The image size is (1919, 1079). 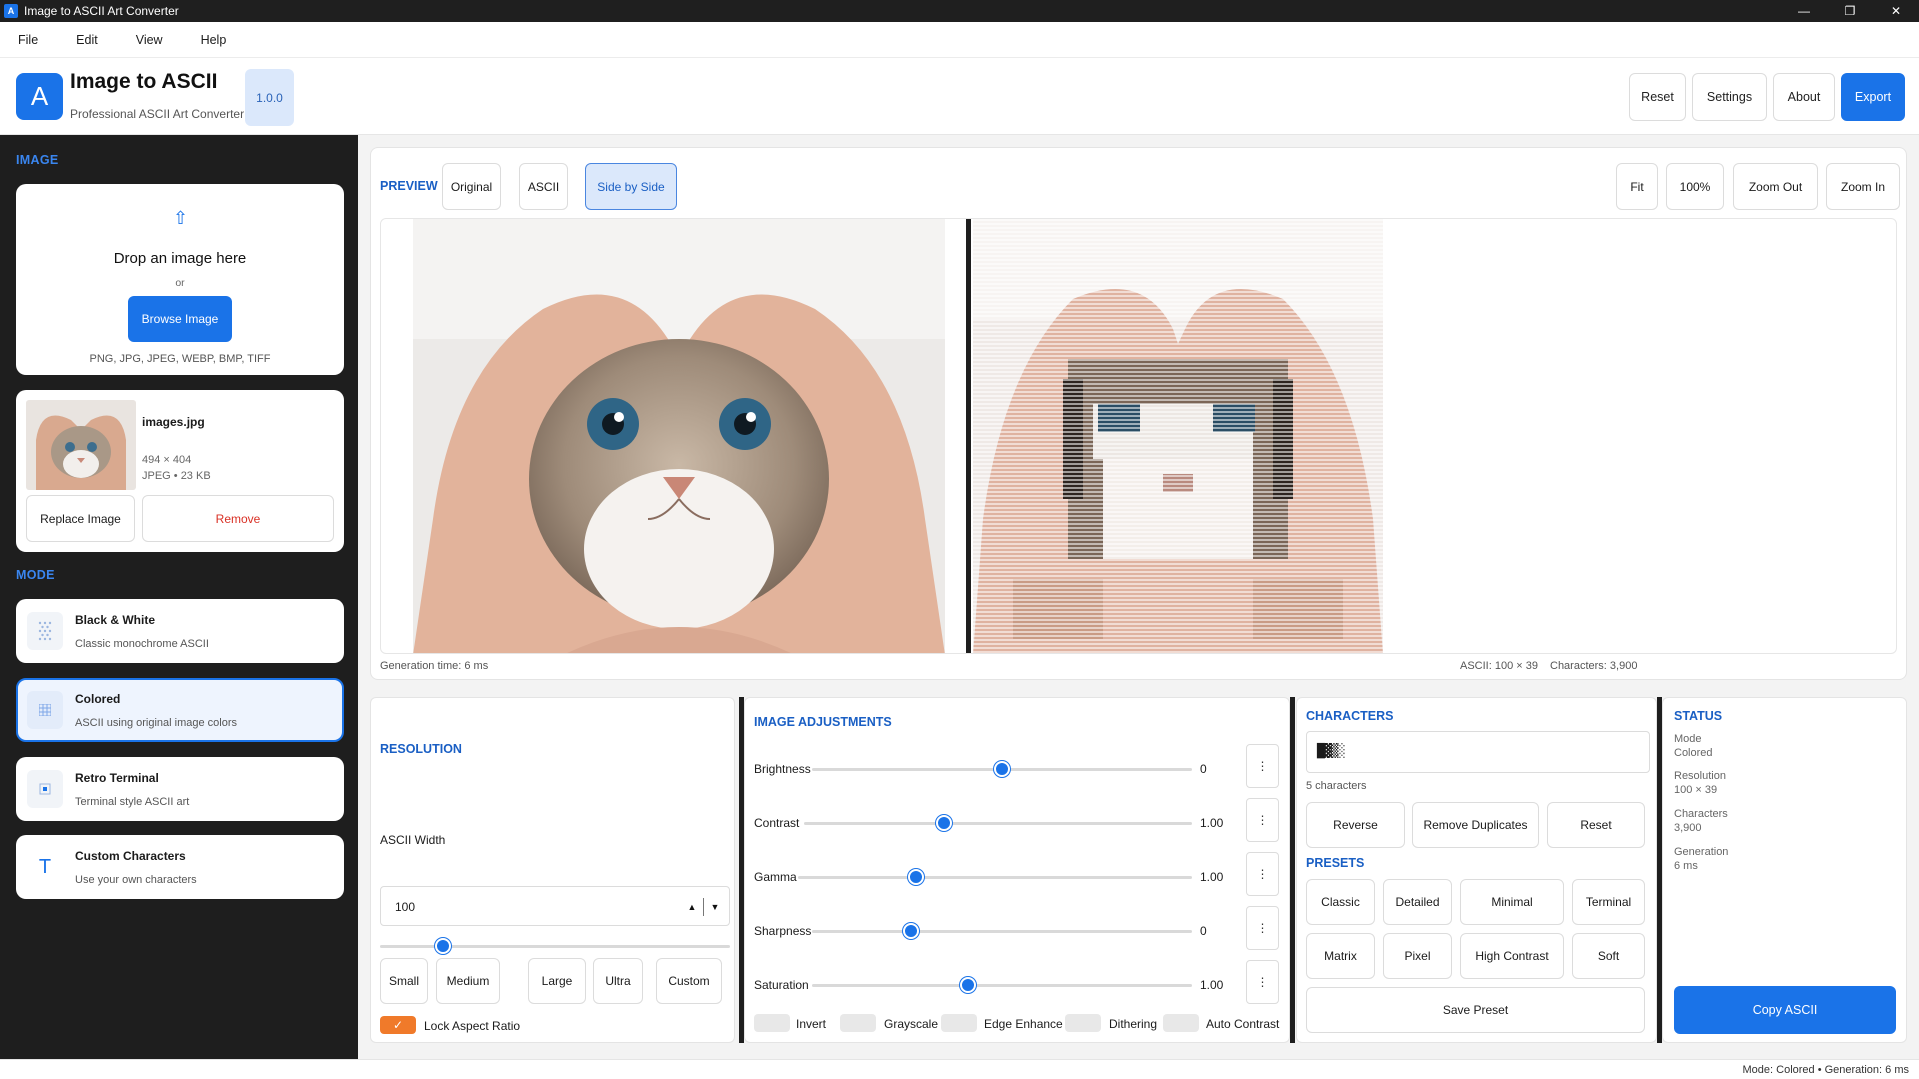 I want to click on preset-soft-button: Soft, so click(x=1608, y=956).